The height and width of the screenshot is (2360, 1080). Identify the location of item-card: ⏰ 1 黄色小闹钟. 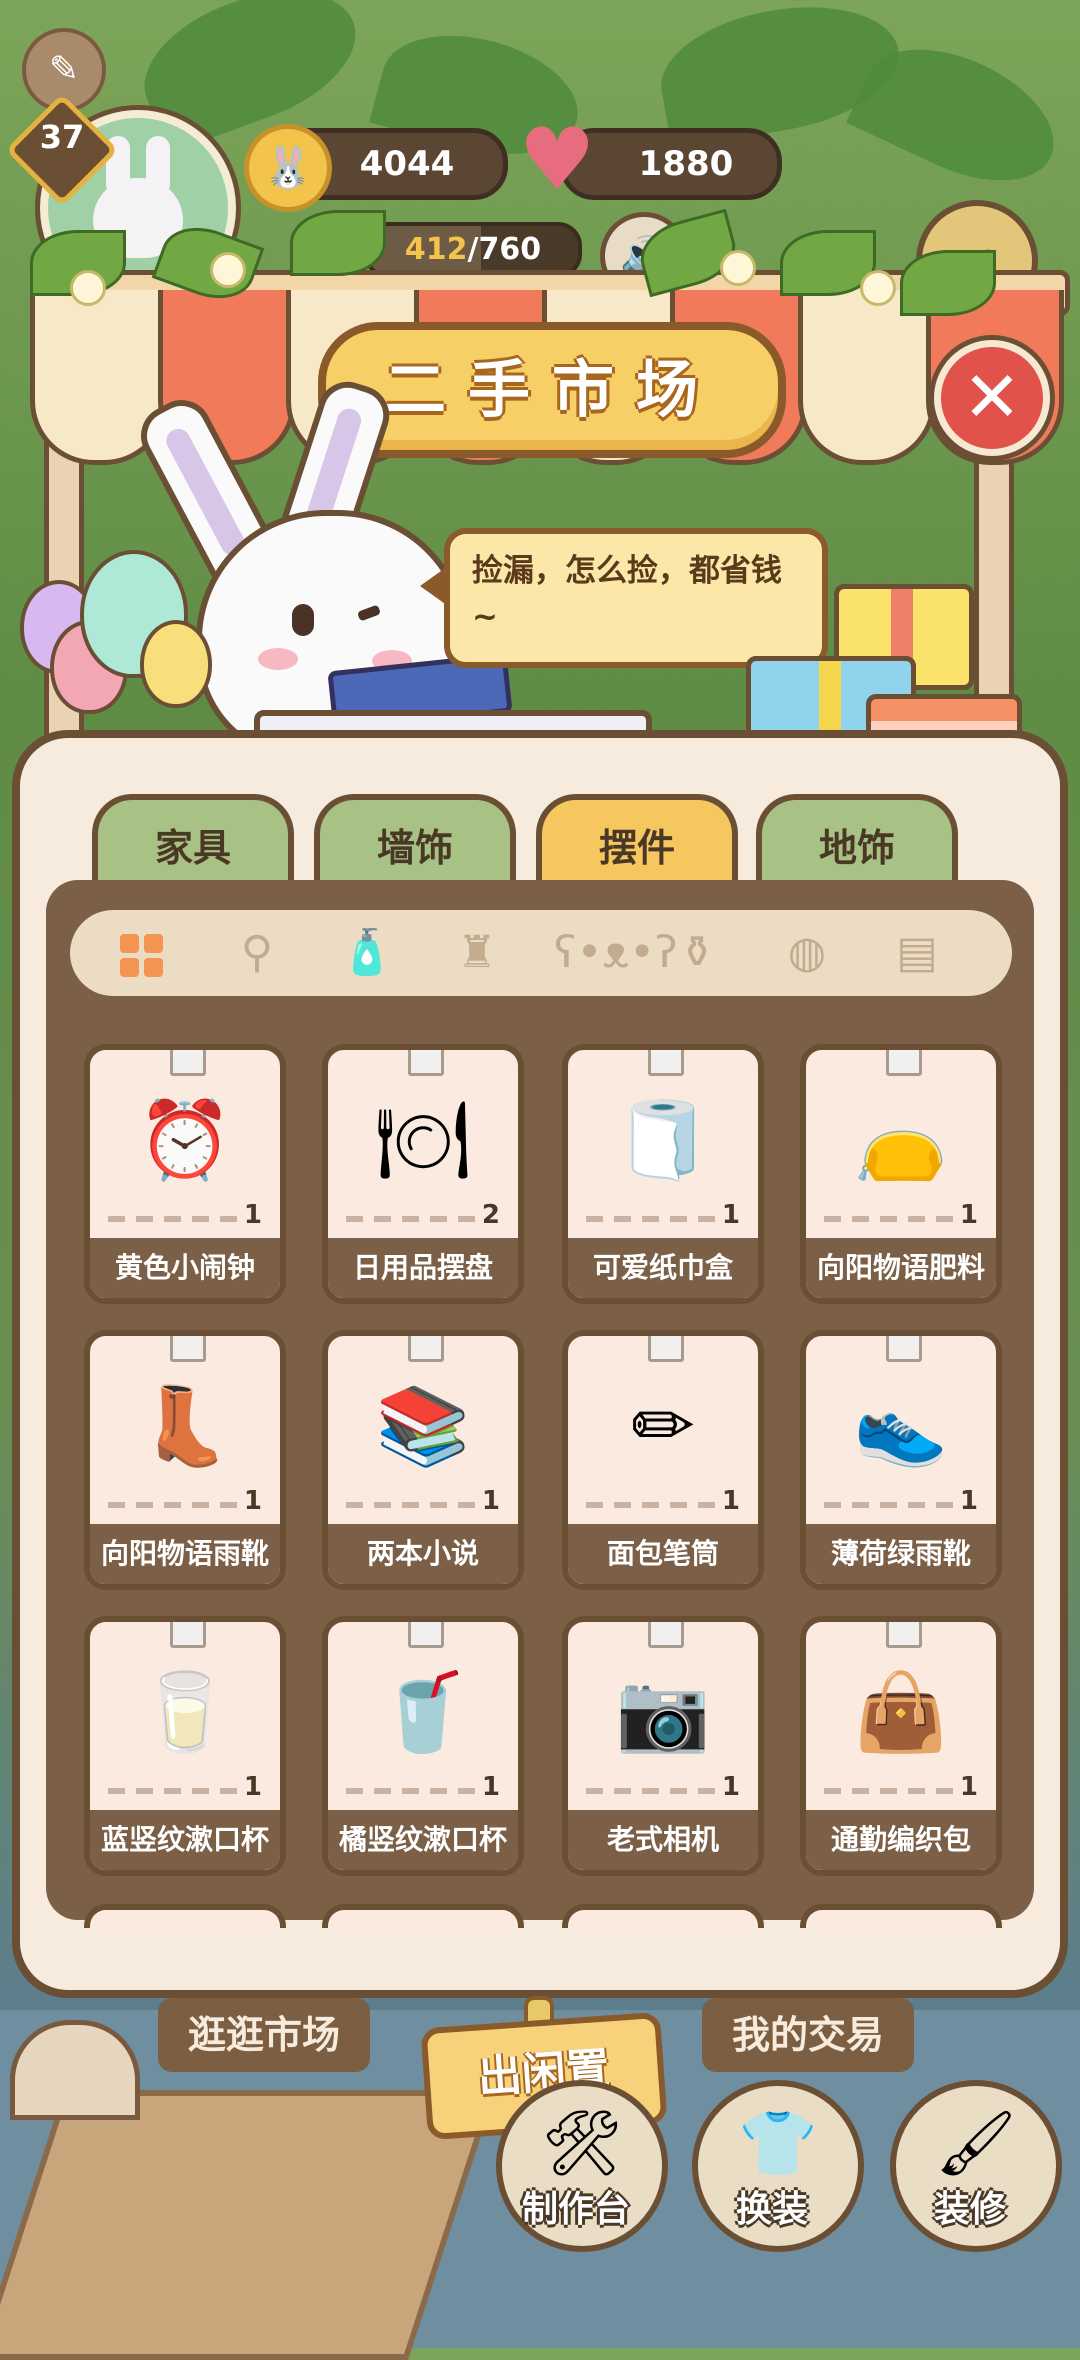
(185, 1174).